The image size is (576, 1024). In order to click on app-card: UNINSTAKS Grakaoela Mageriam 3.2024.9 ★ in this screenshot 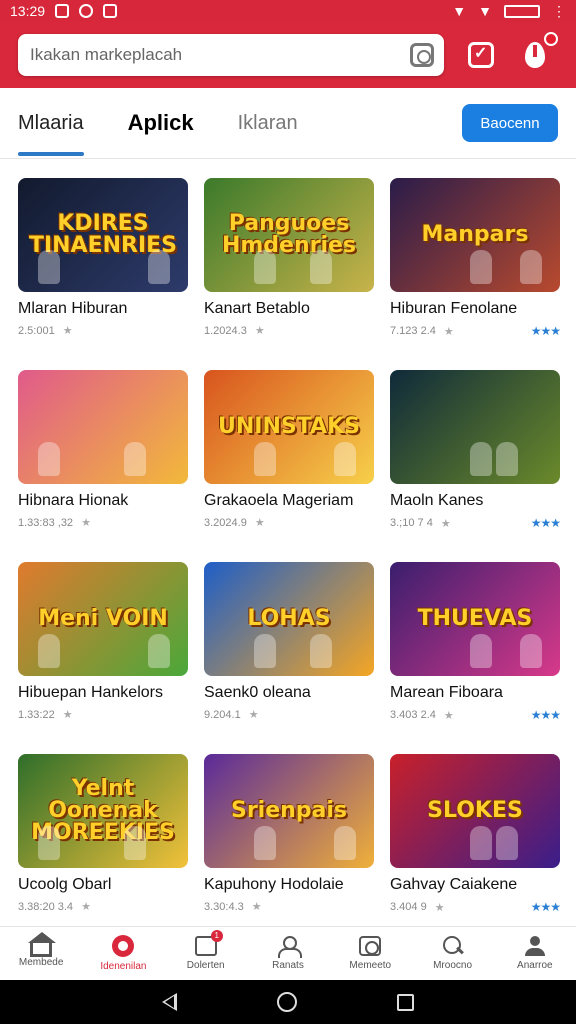, I will do `click(289, 456)`.